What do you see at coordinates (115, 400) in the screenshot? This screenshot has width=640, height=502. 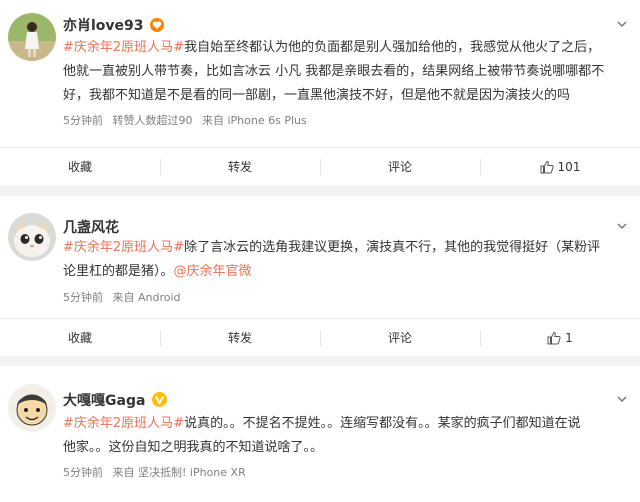 I see `username: 大嘎嘎Gaga` at bounding box center [115, 400].